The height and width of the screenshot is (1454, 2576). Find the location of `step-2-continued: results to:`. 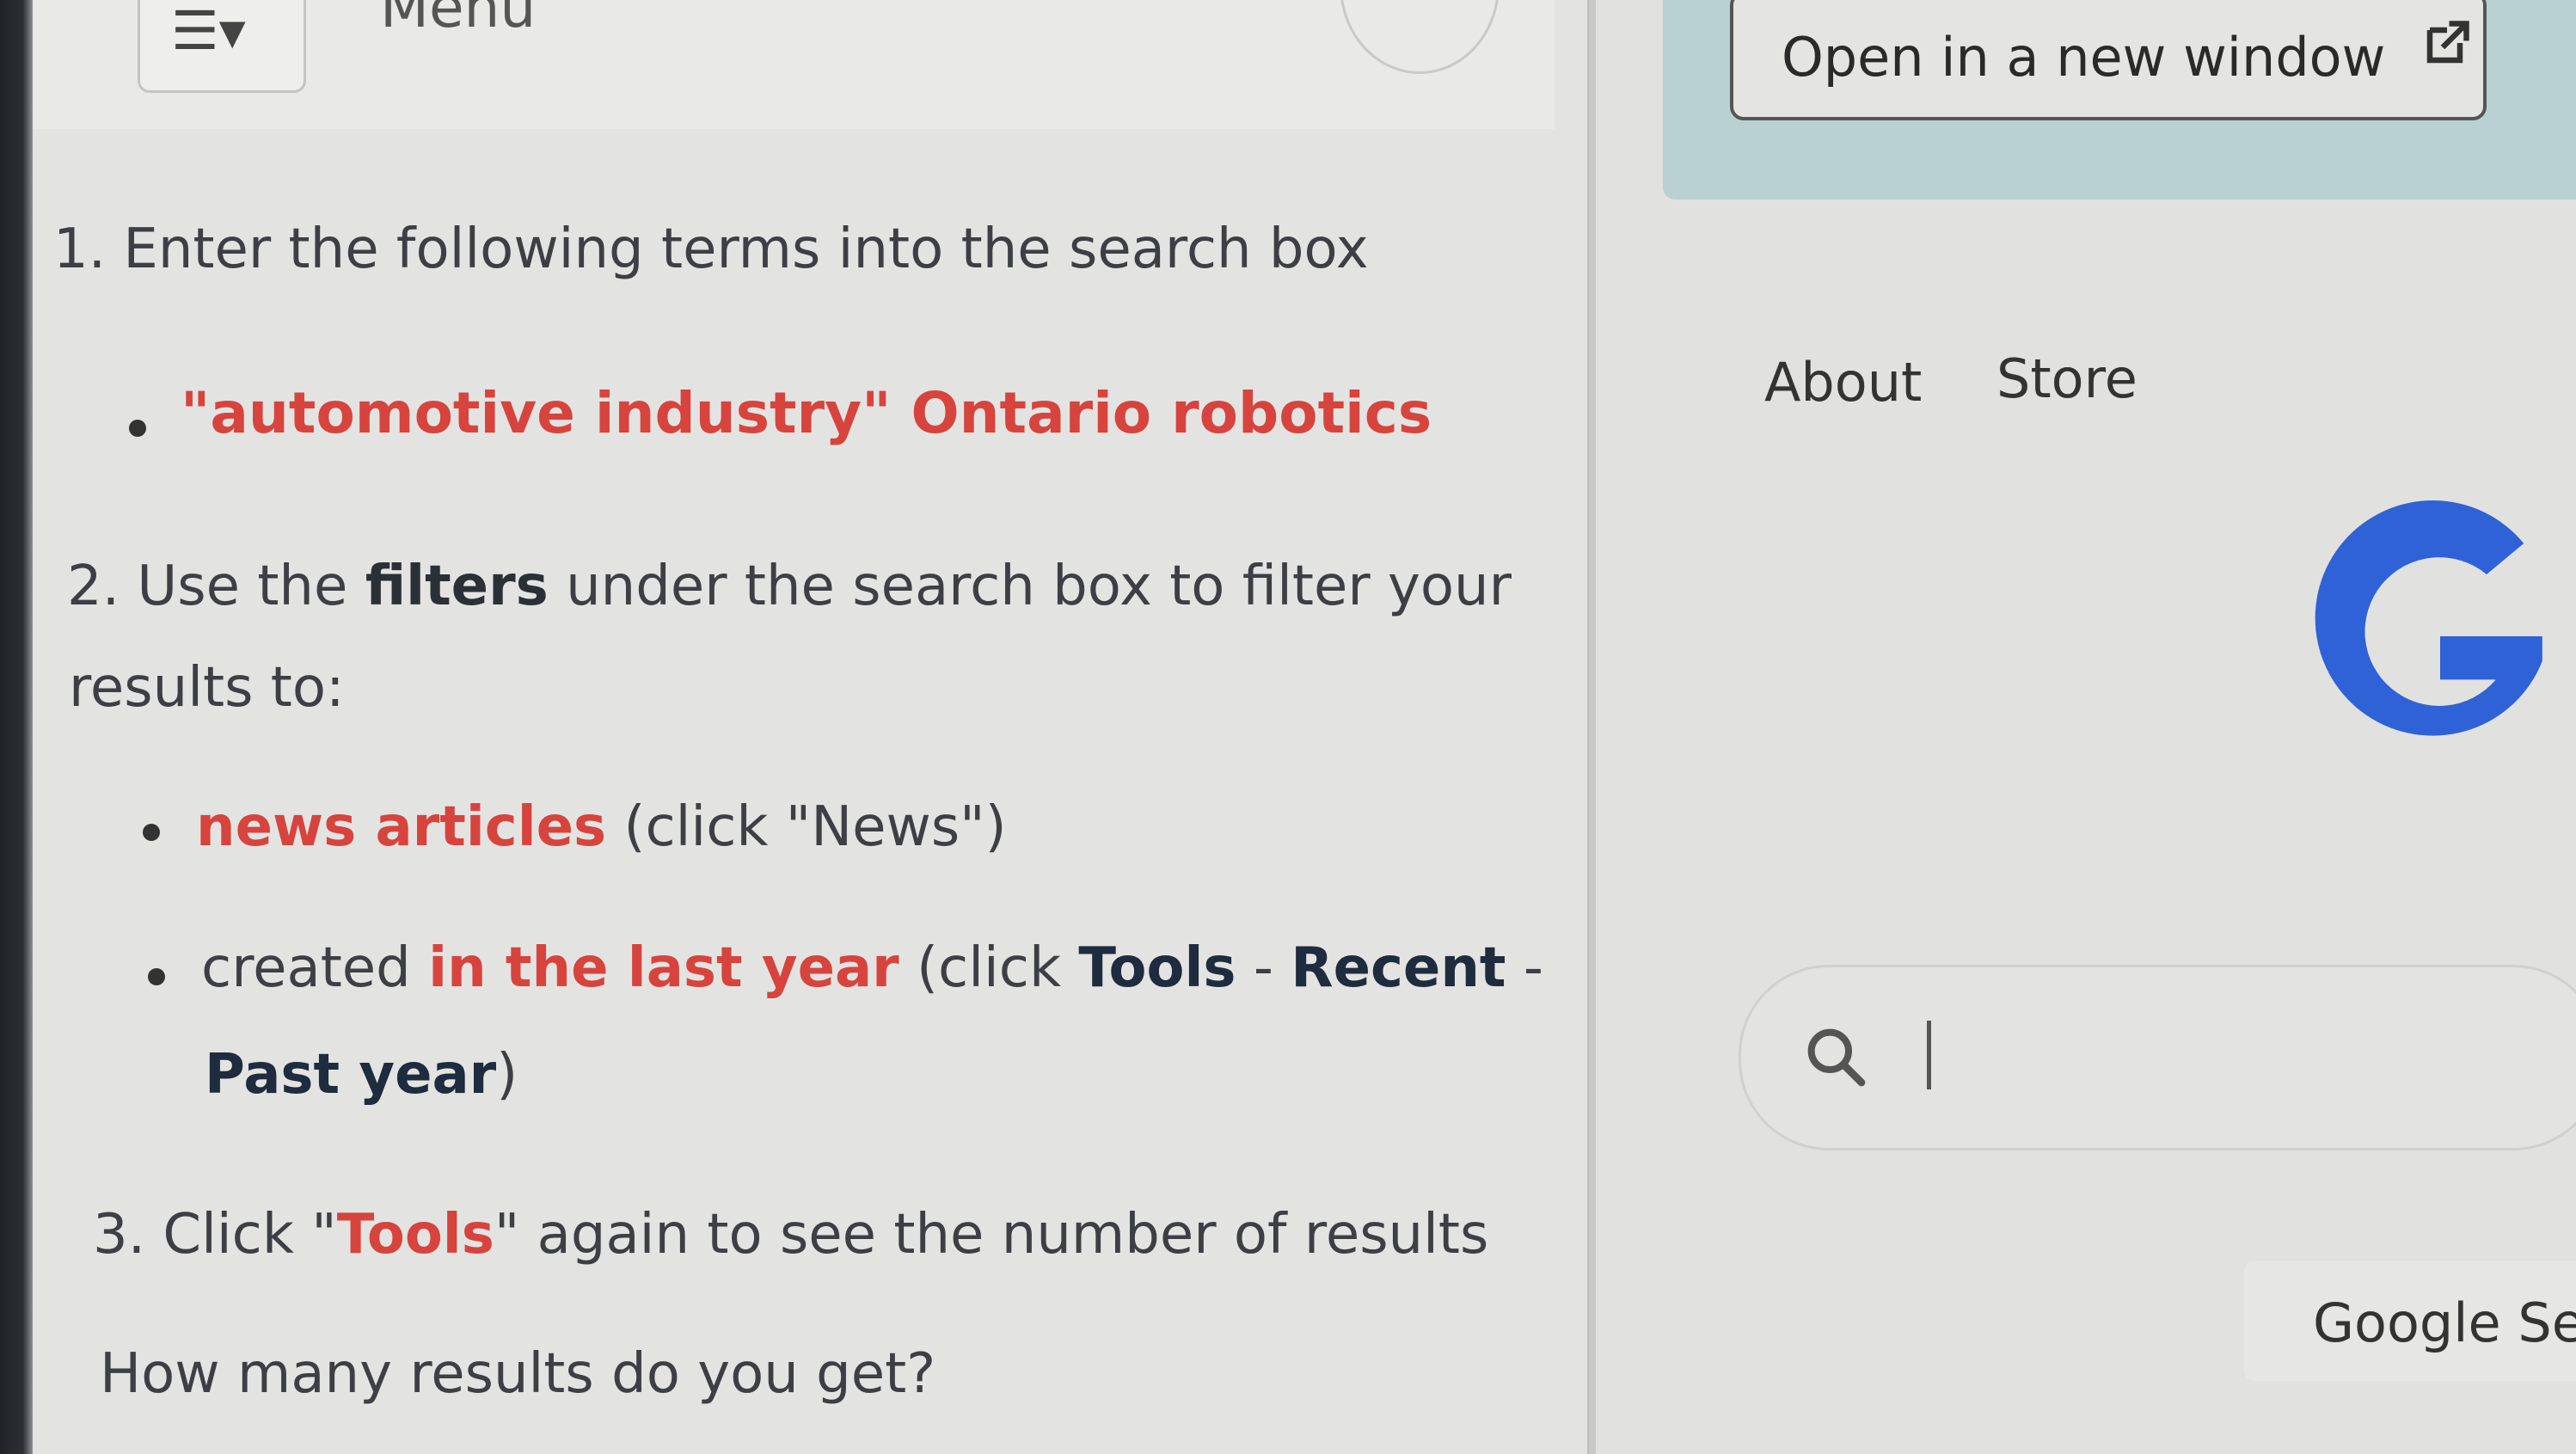

step-2-continued: results to: is located at coordinates (207, 688).